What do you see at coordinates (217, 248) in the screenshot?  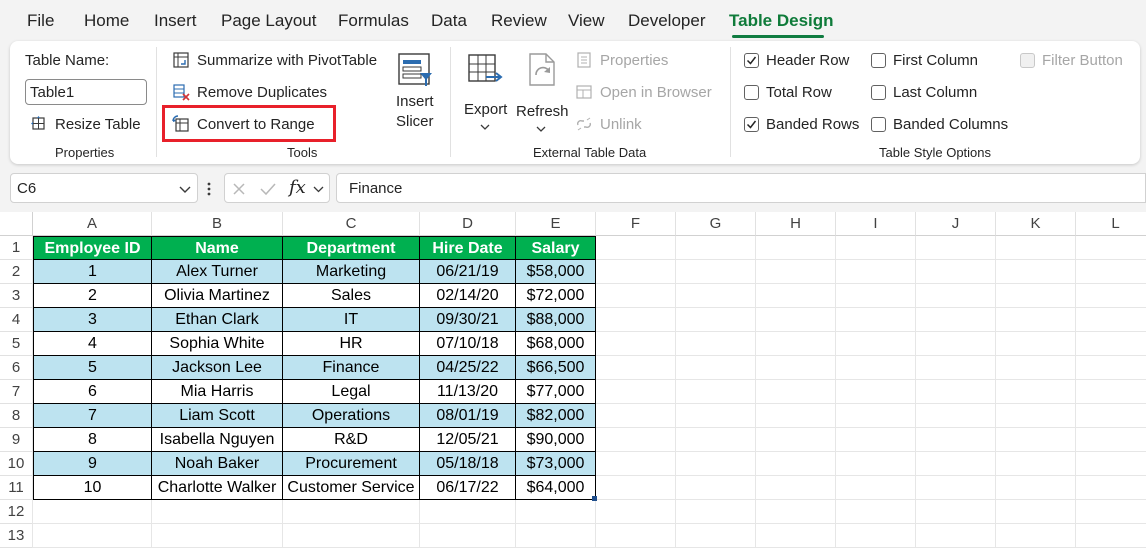 I see `table-header-cell: Name` at bounding box center [217, 248].